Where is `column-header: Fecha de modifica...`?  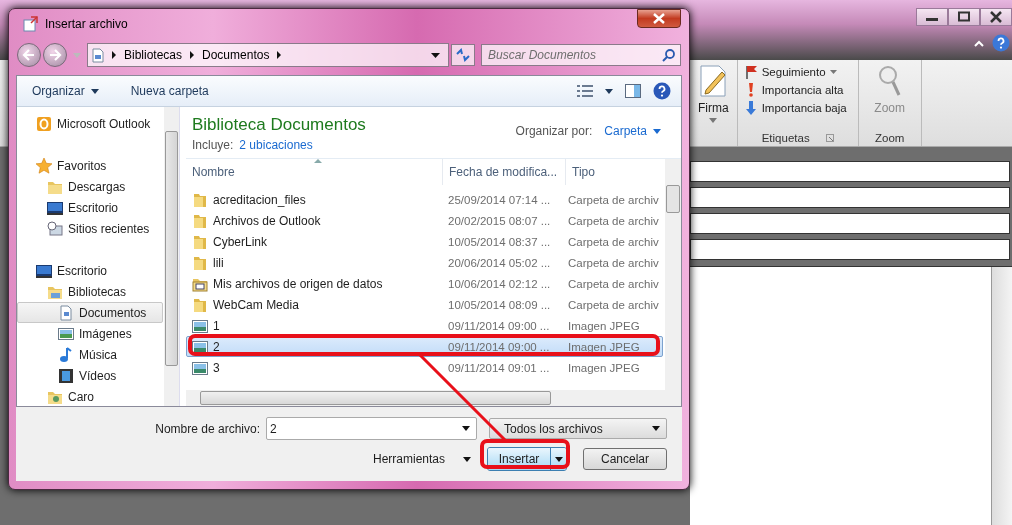 column-header: Fecha de modifica... is located at coordinates (504, 172).